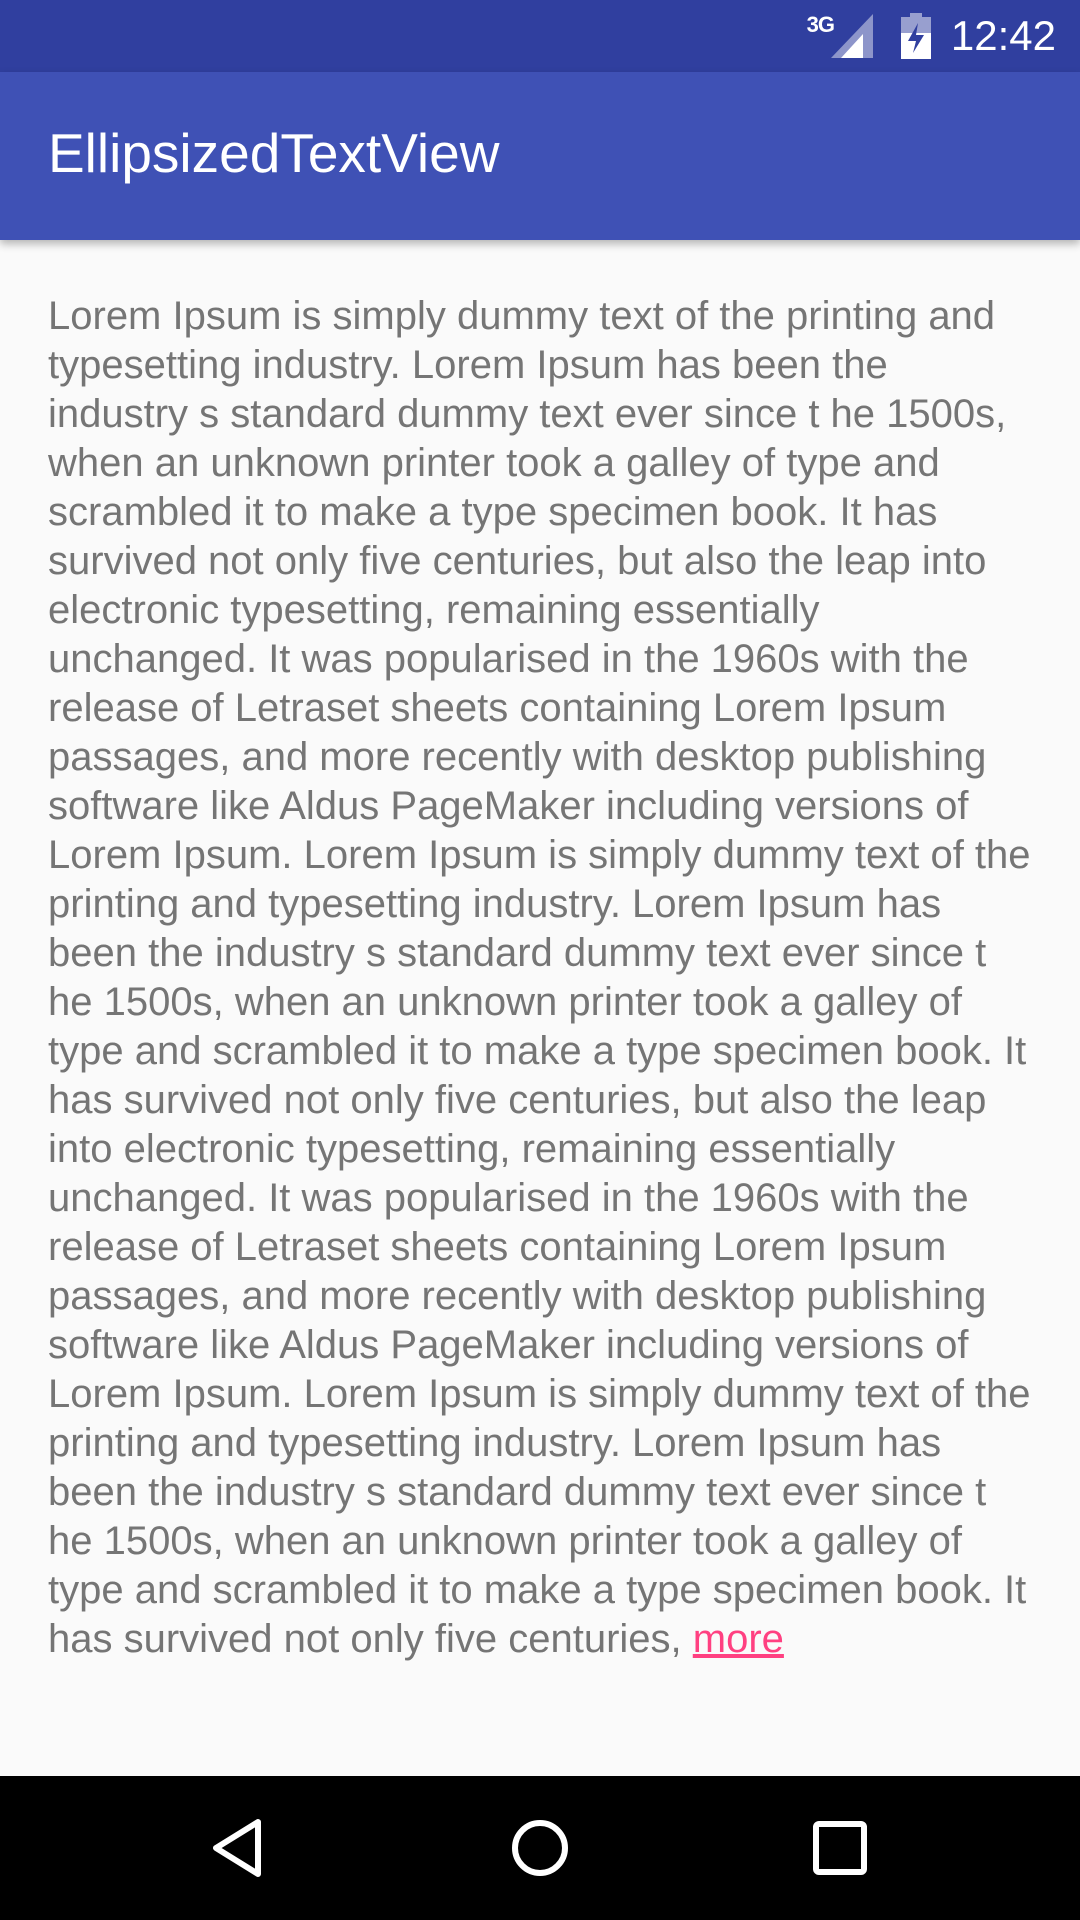  What do you see at coordinates (851, 36) in the screenshot?
I see `signal-icon` at bounding box center [851, 36].